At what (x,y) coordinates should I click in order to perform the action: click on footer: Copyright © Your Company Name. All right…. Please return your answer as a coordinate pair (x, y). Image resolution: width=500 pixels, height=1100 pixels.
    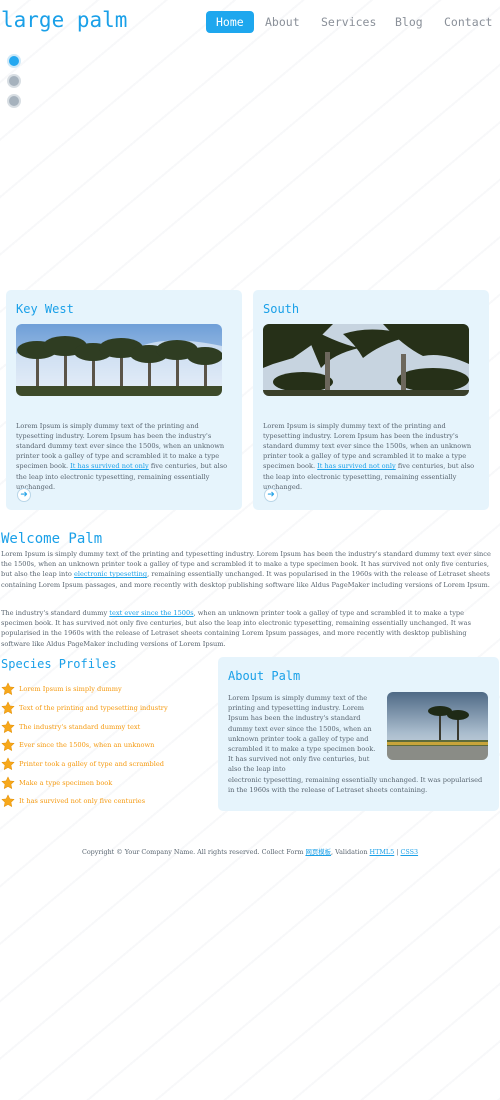
    Looking at the image, I should click on (250, 852).